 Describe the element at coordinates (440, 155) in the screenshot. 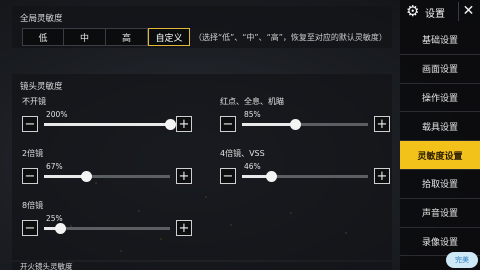

I see `sidebar-item-sensitivity: 灵敏度设置` at that location.